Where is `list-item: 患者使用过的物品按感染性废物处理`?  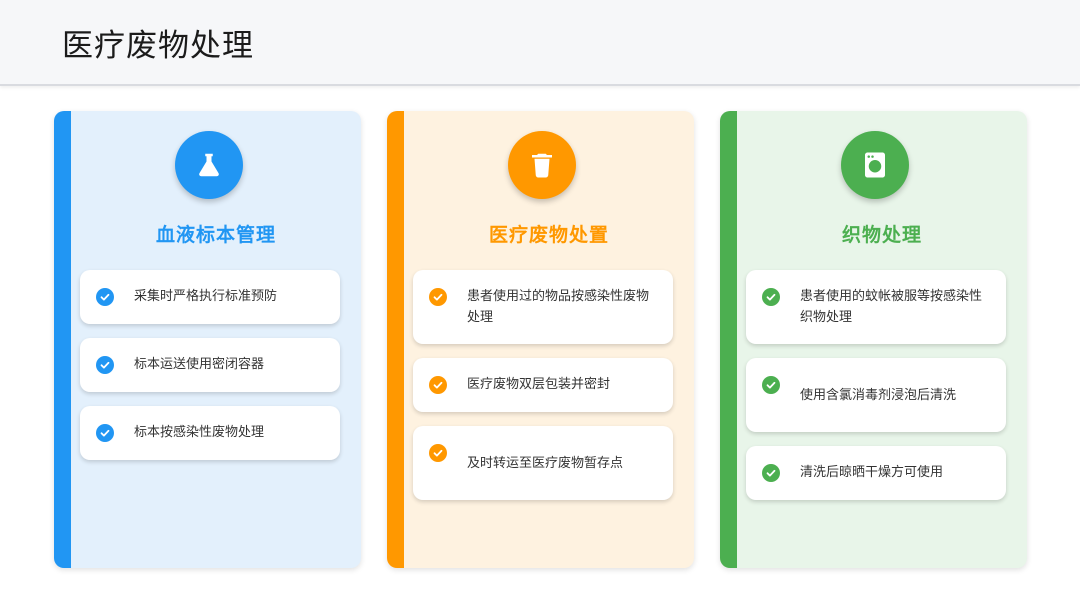
list-item: 患者使用过的物品按感染性废物处理 is located at coordinates (543, 307).